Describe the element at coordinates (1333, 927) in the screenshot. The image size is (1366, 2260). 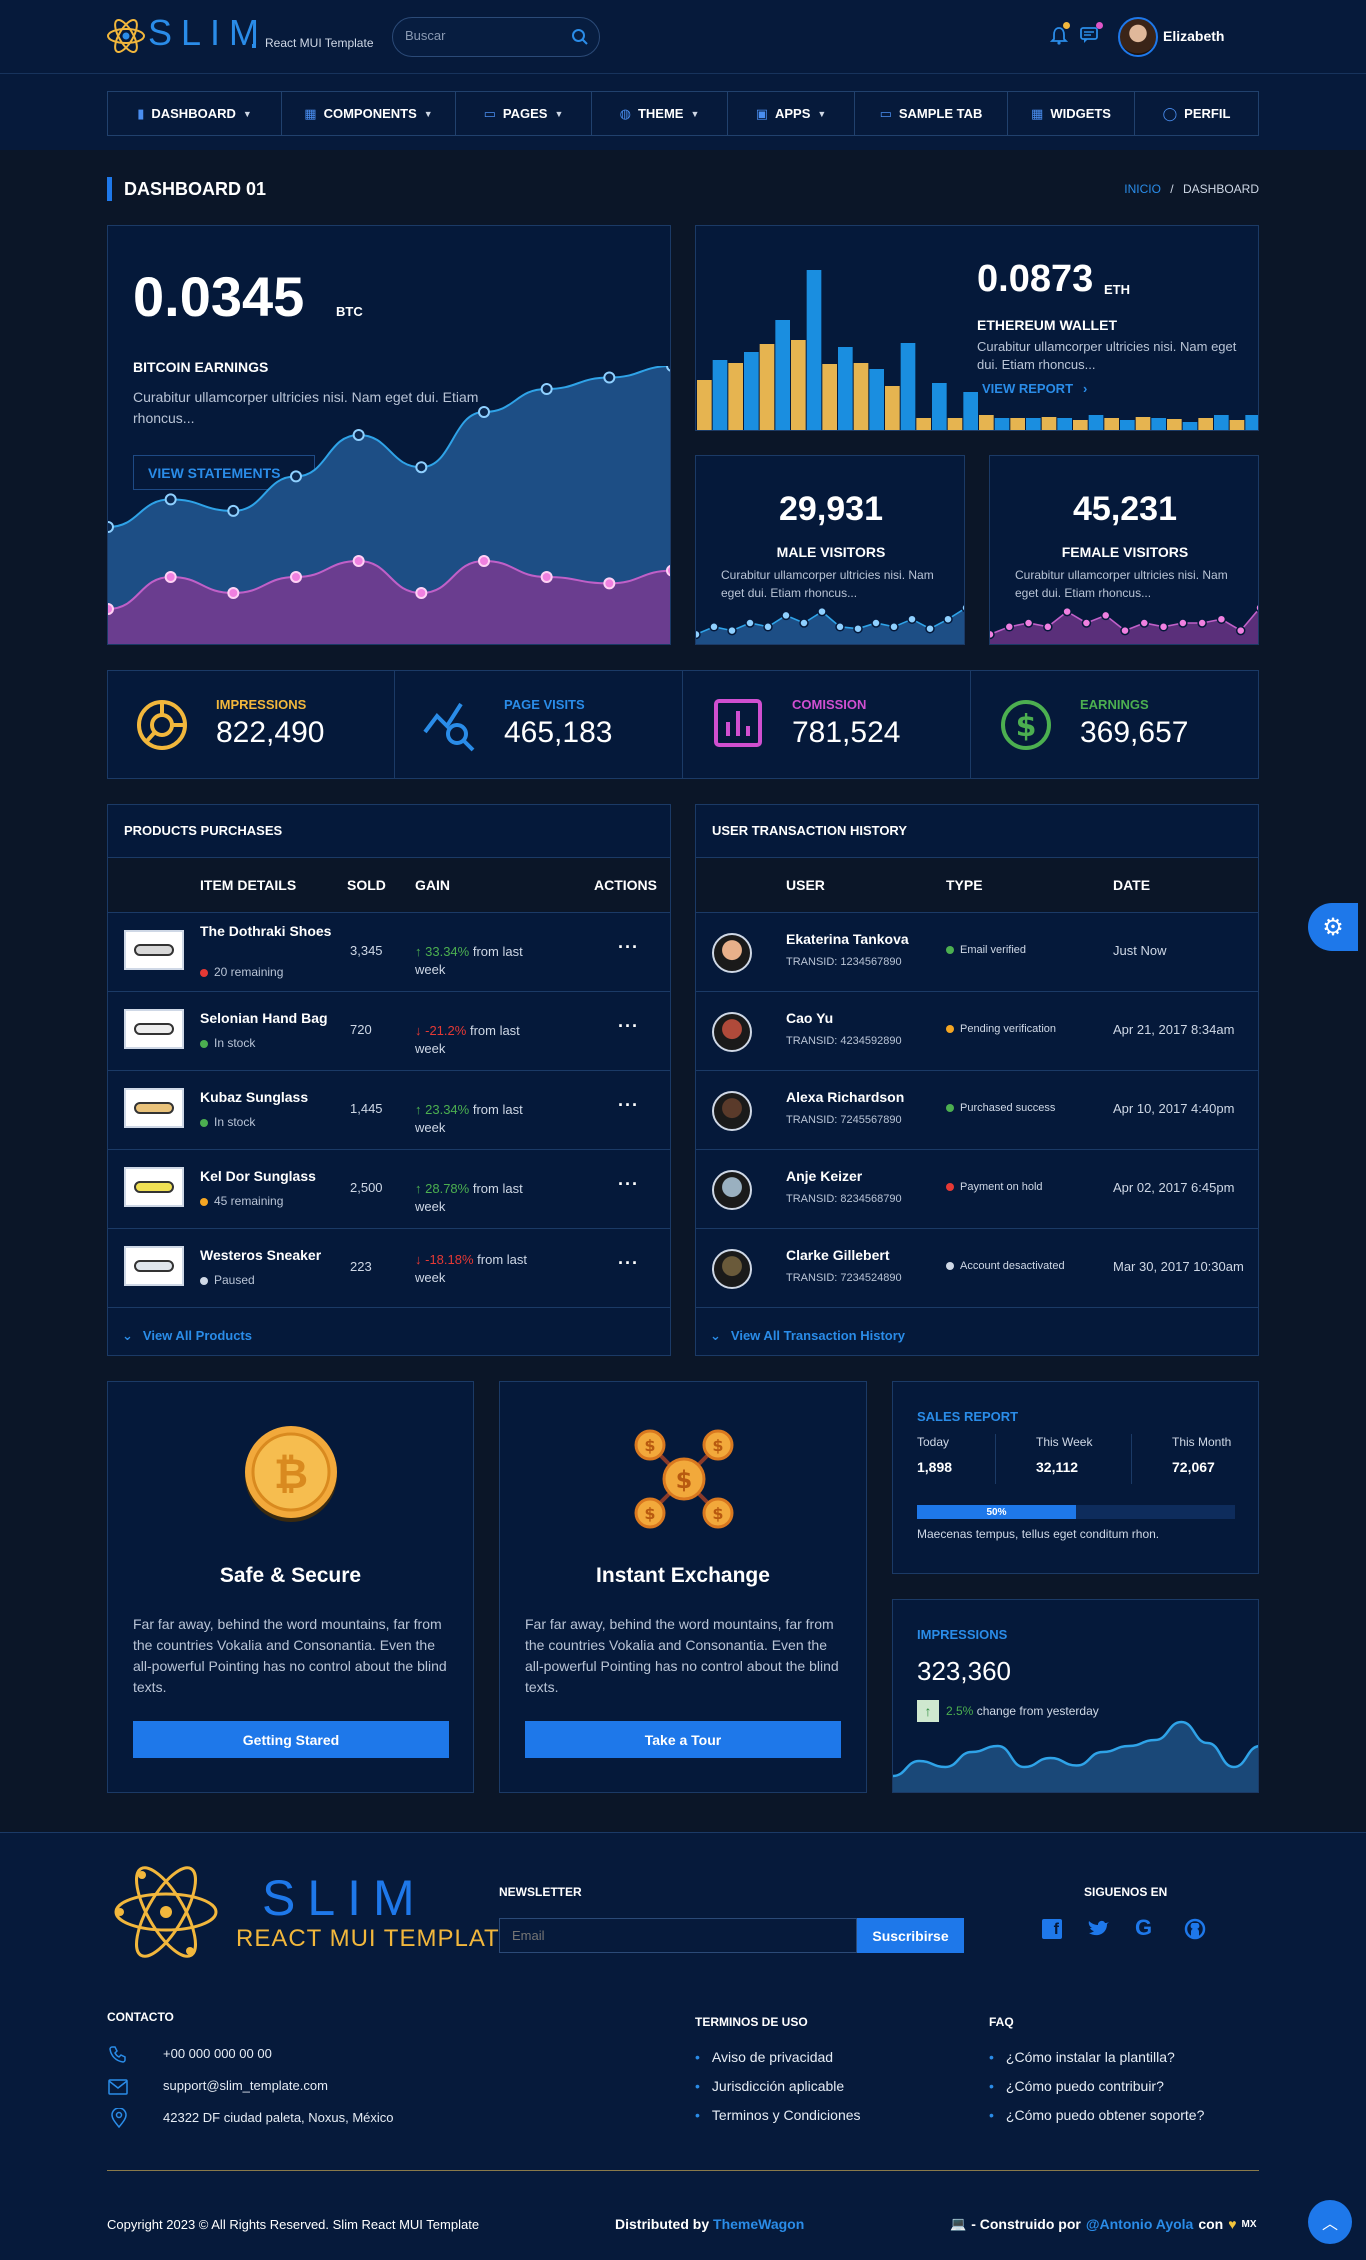
I see `settings-fab: ⚙` at that location.